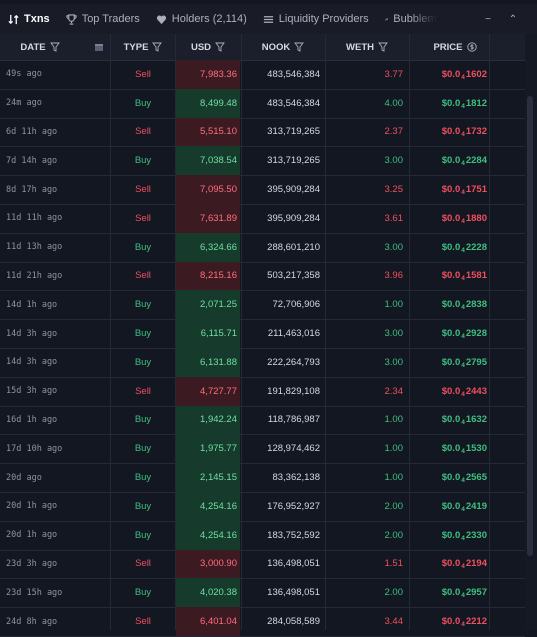 The width and height of the screenshot is (537, 637). I want to click on nook-cell: 136,498,051, so click(293, 564).